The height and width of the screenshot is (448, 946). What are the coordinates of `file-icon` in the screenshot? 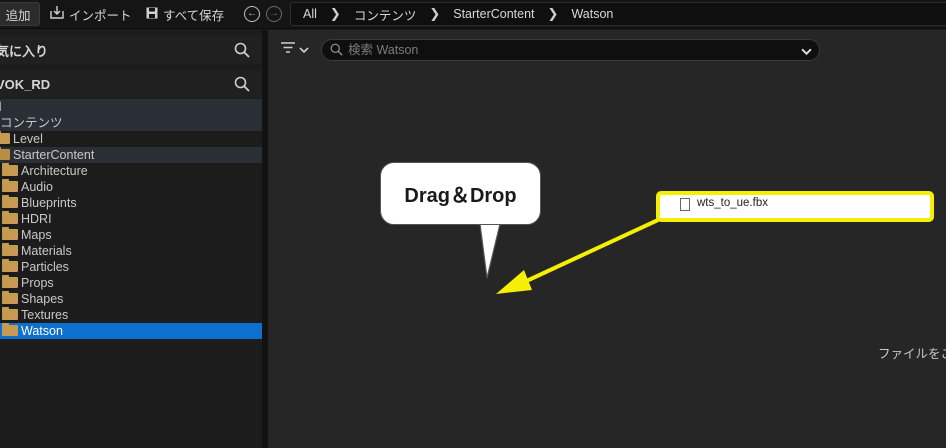 It's located at (685, 204).